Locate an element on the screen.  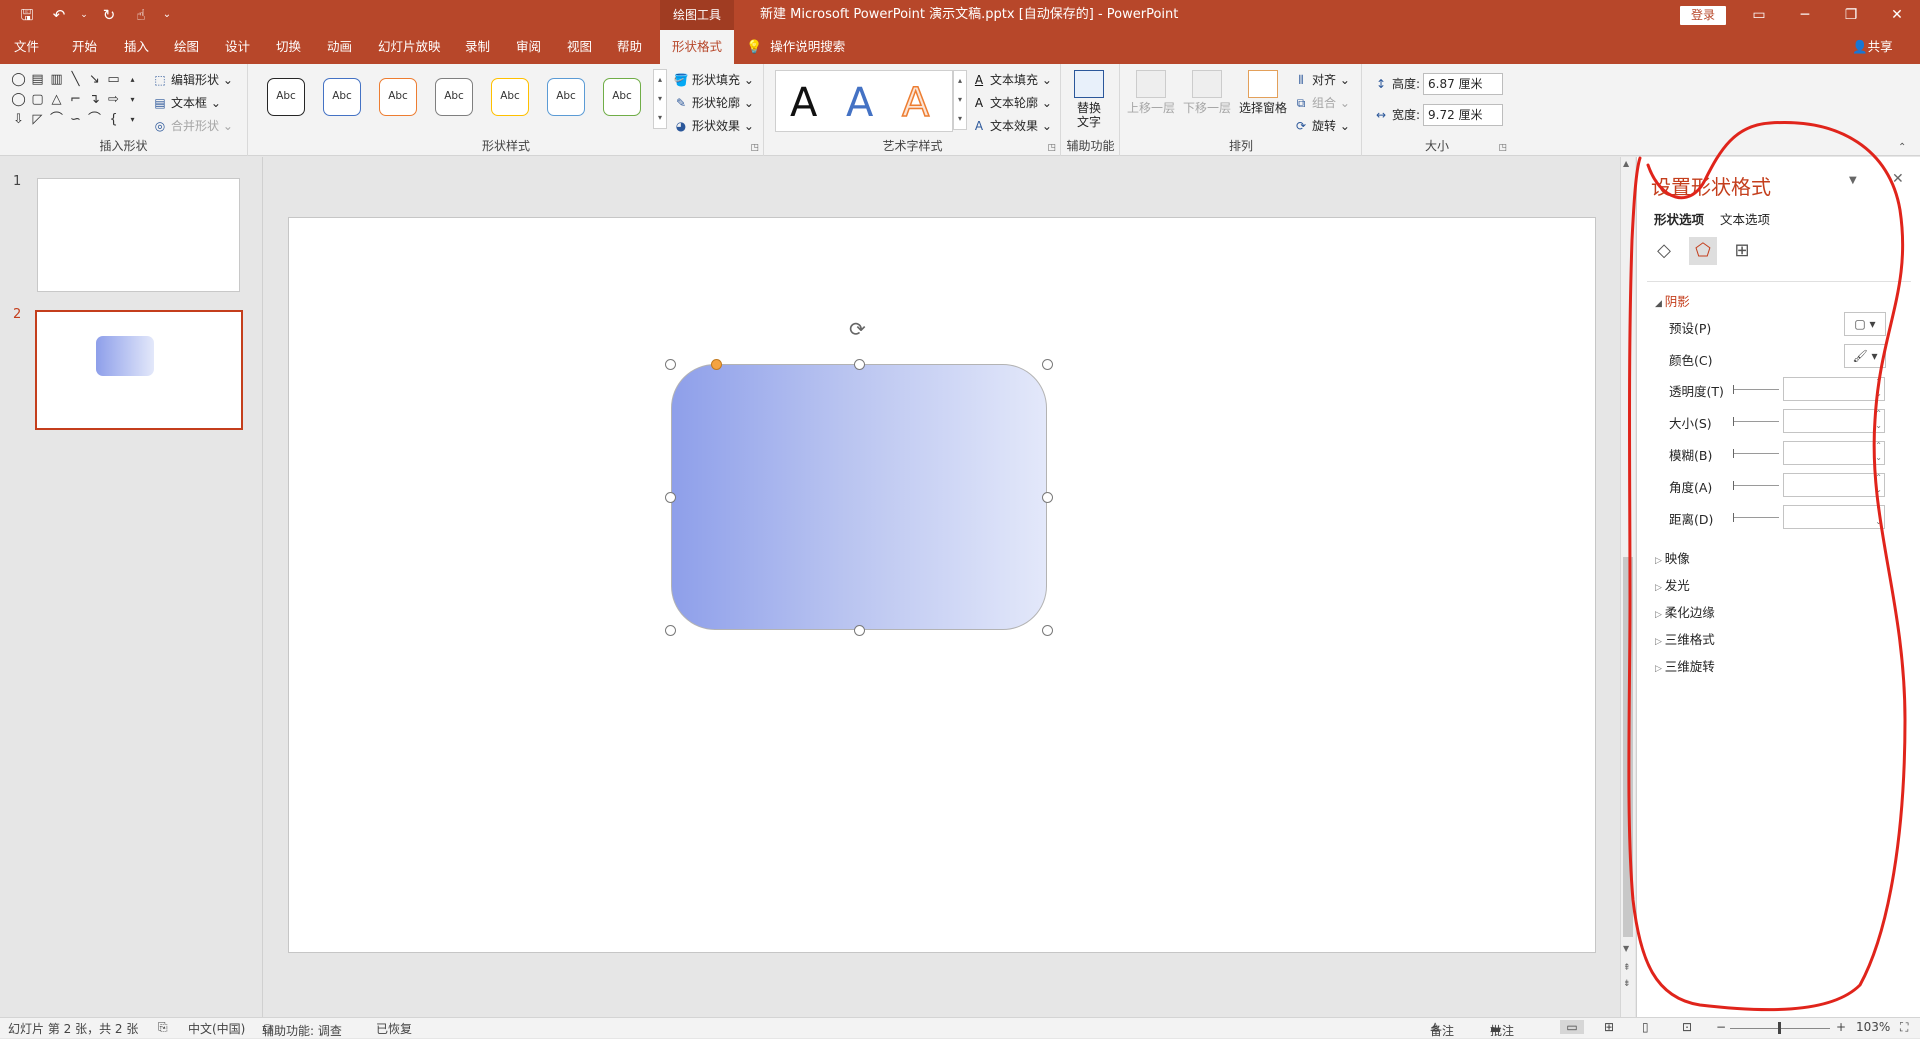
tab-home: 开始 is located at coordinates (84, 47).